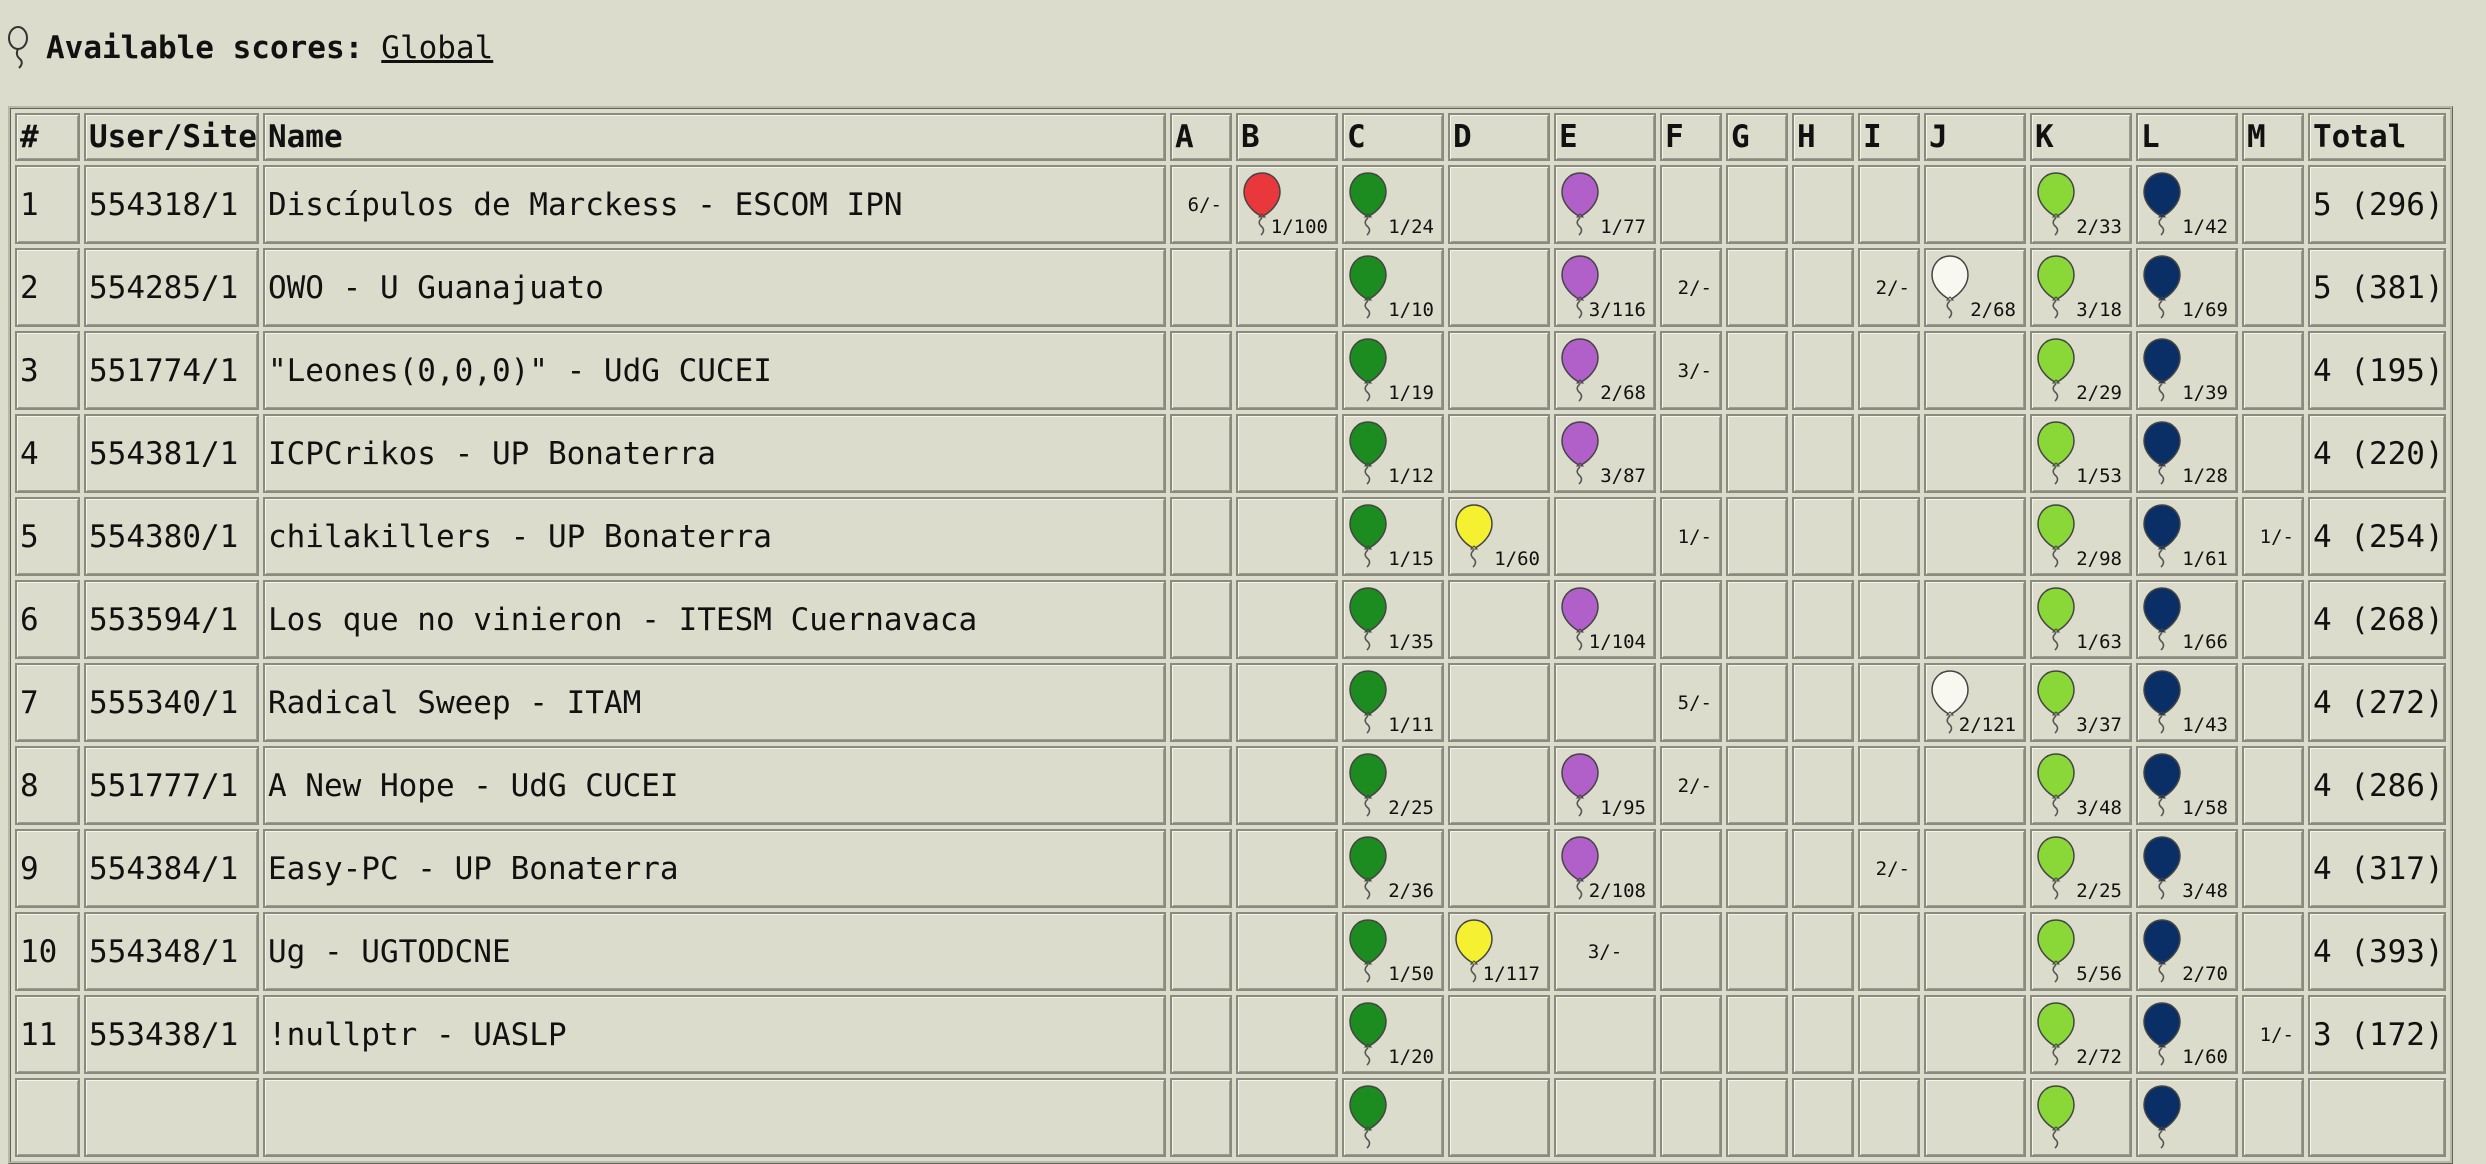  What do you see at coordinates (714, 951) in the screenshot?
I see `team-name-cell: Ug - UGTODCNE` at bounding box center [714, 951].